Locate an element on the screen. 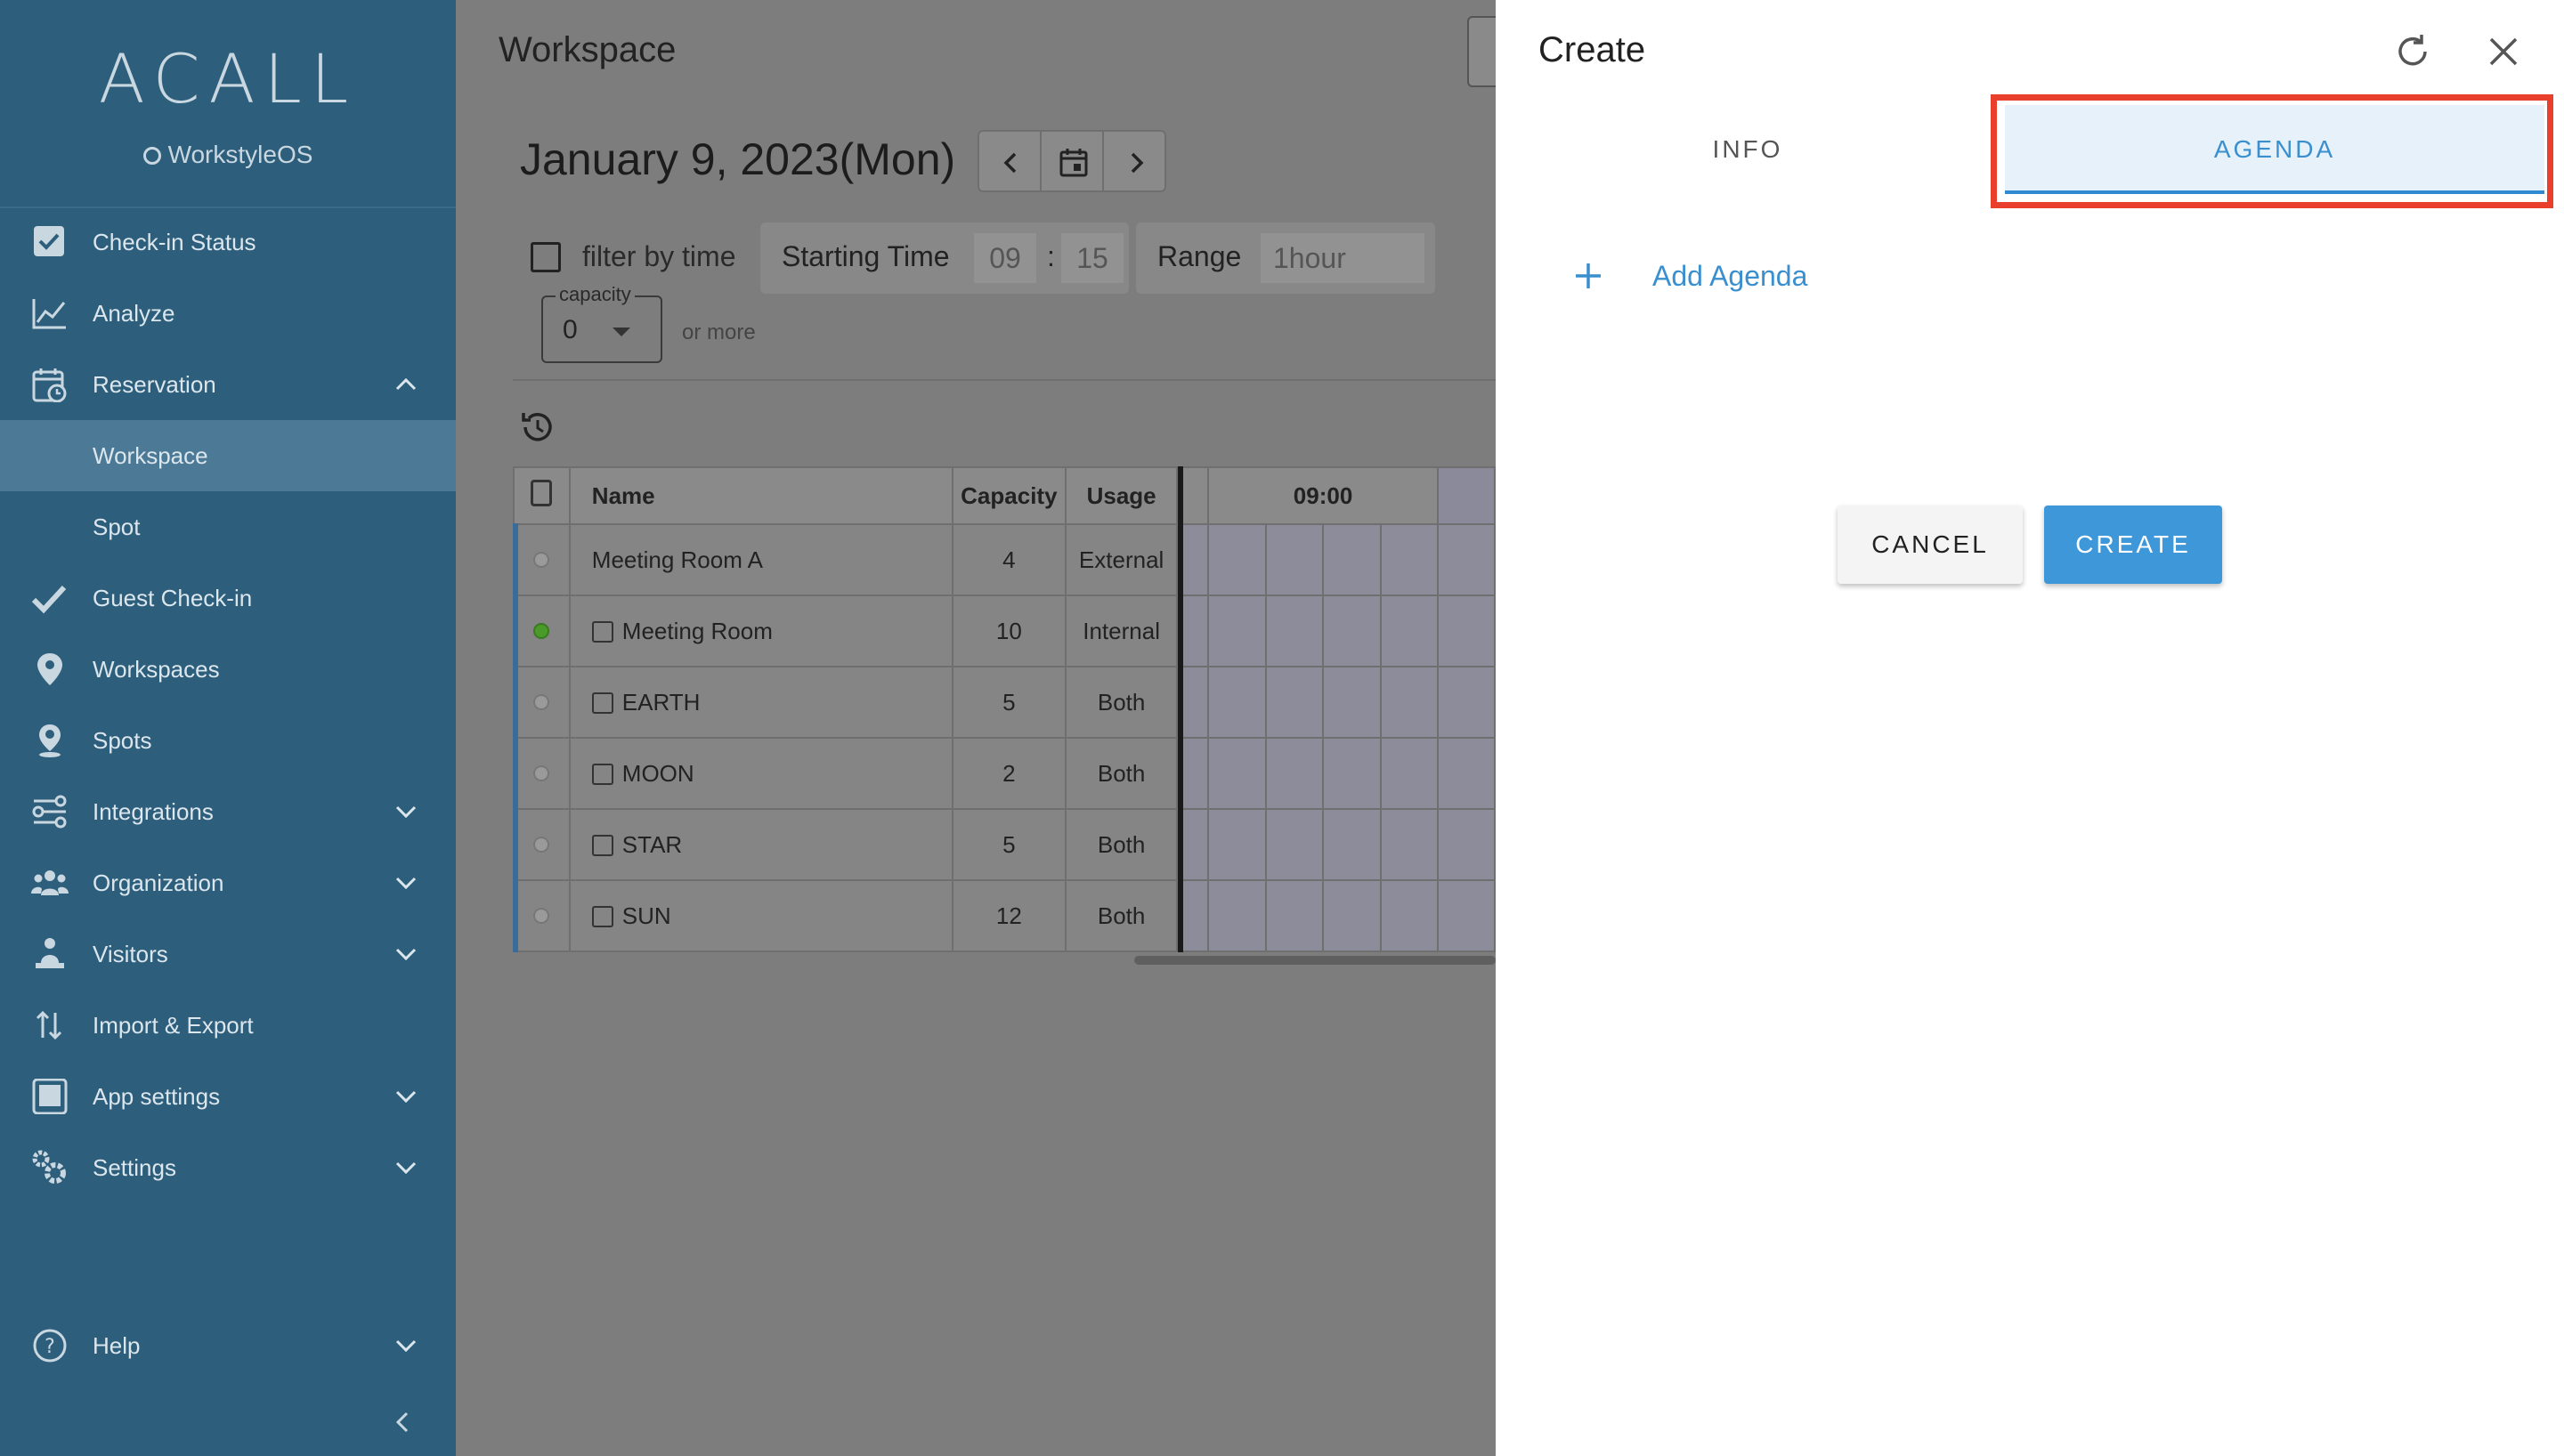  table-row: EARTH 5 Both is located at coordinates (1005, 702).